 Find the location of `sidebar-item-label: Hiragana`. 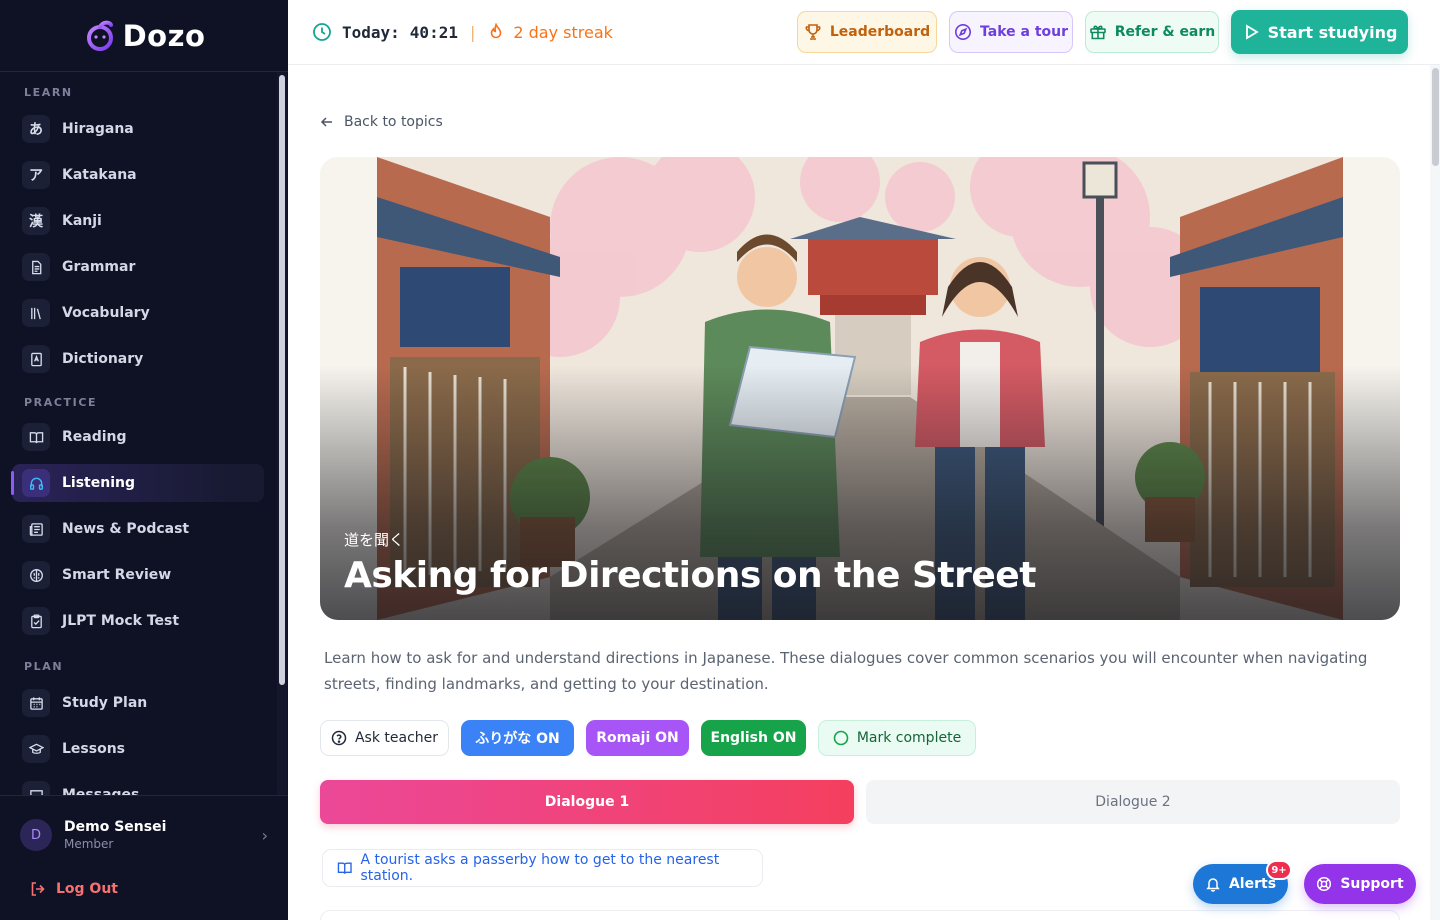

sidebar-item-label: Hiragana is located at coordinates (98, 129).